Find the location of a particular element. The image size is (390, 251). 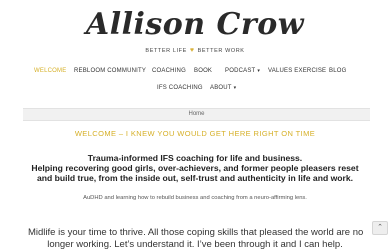

tagline-left: BETTER LIFE is located at coordinates (166, 51).